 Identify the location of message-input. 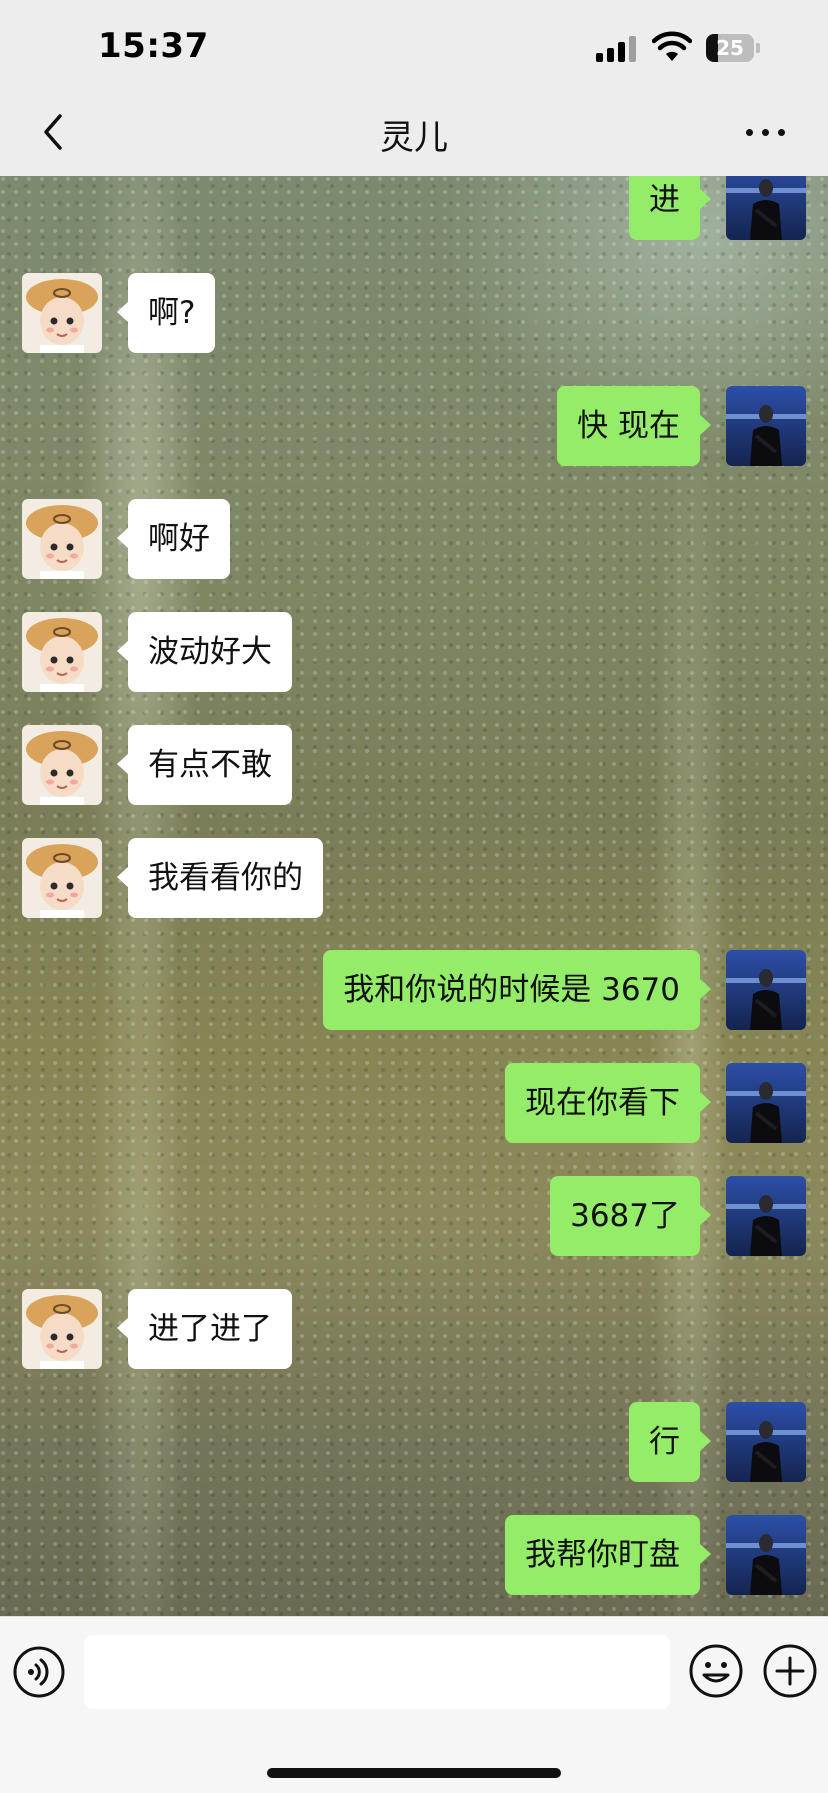
(377, 1672).